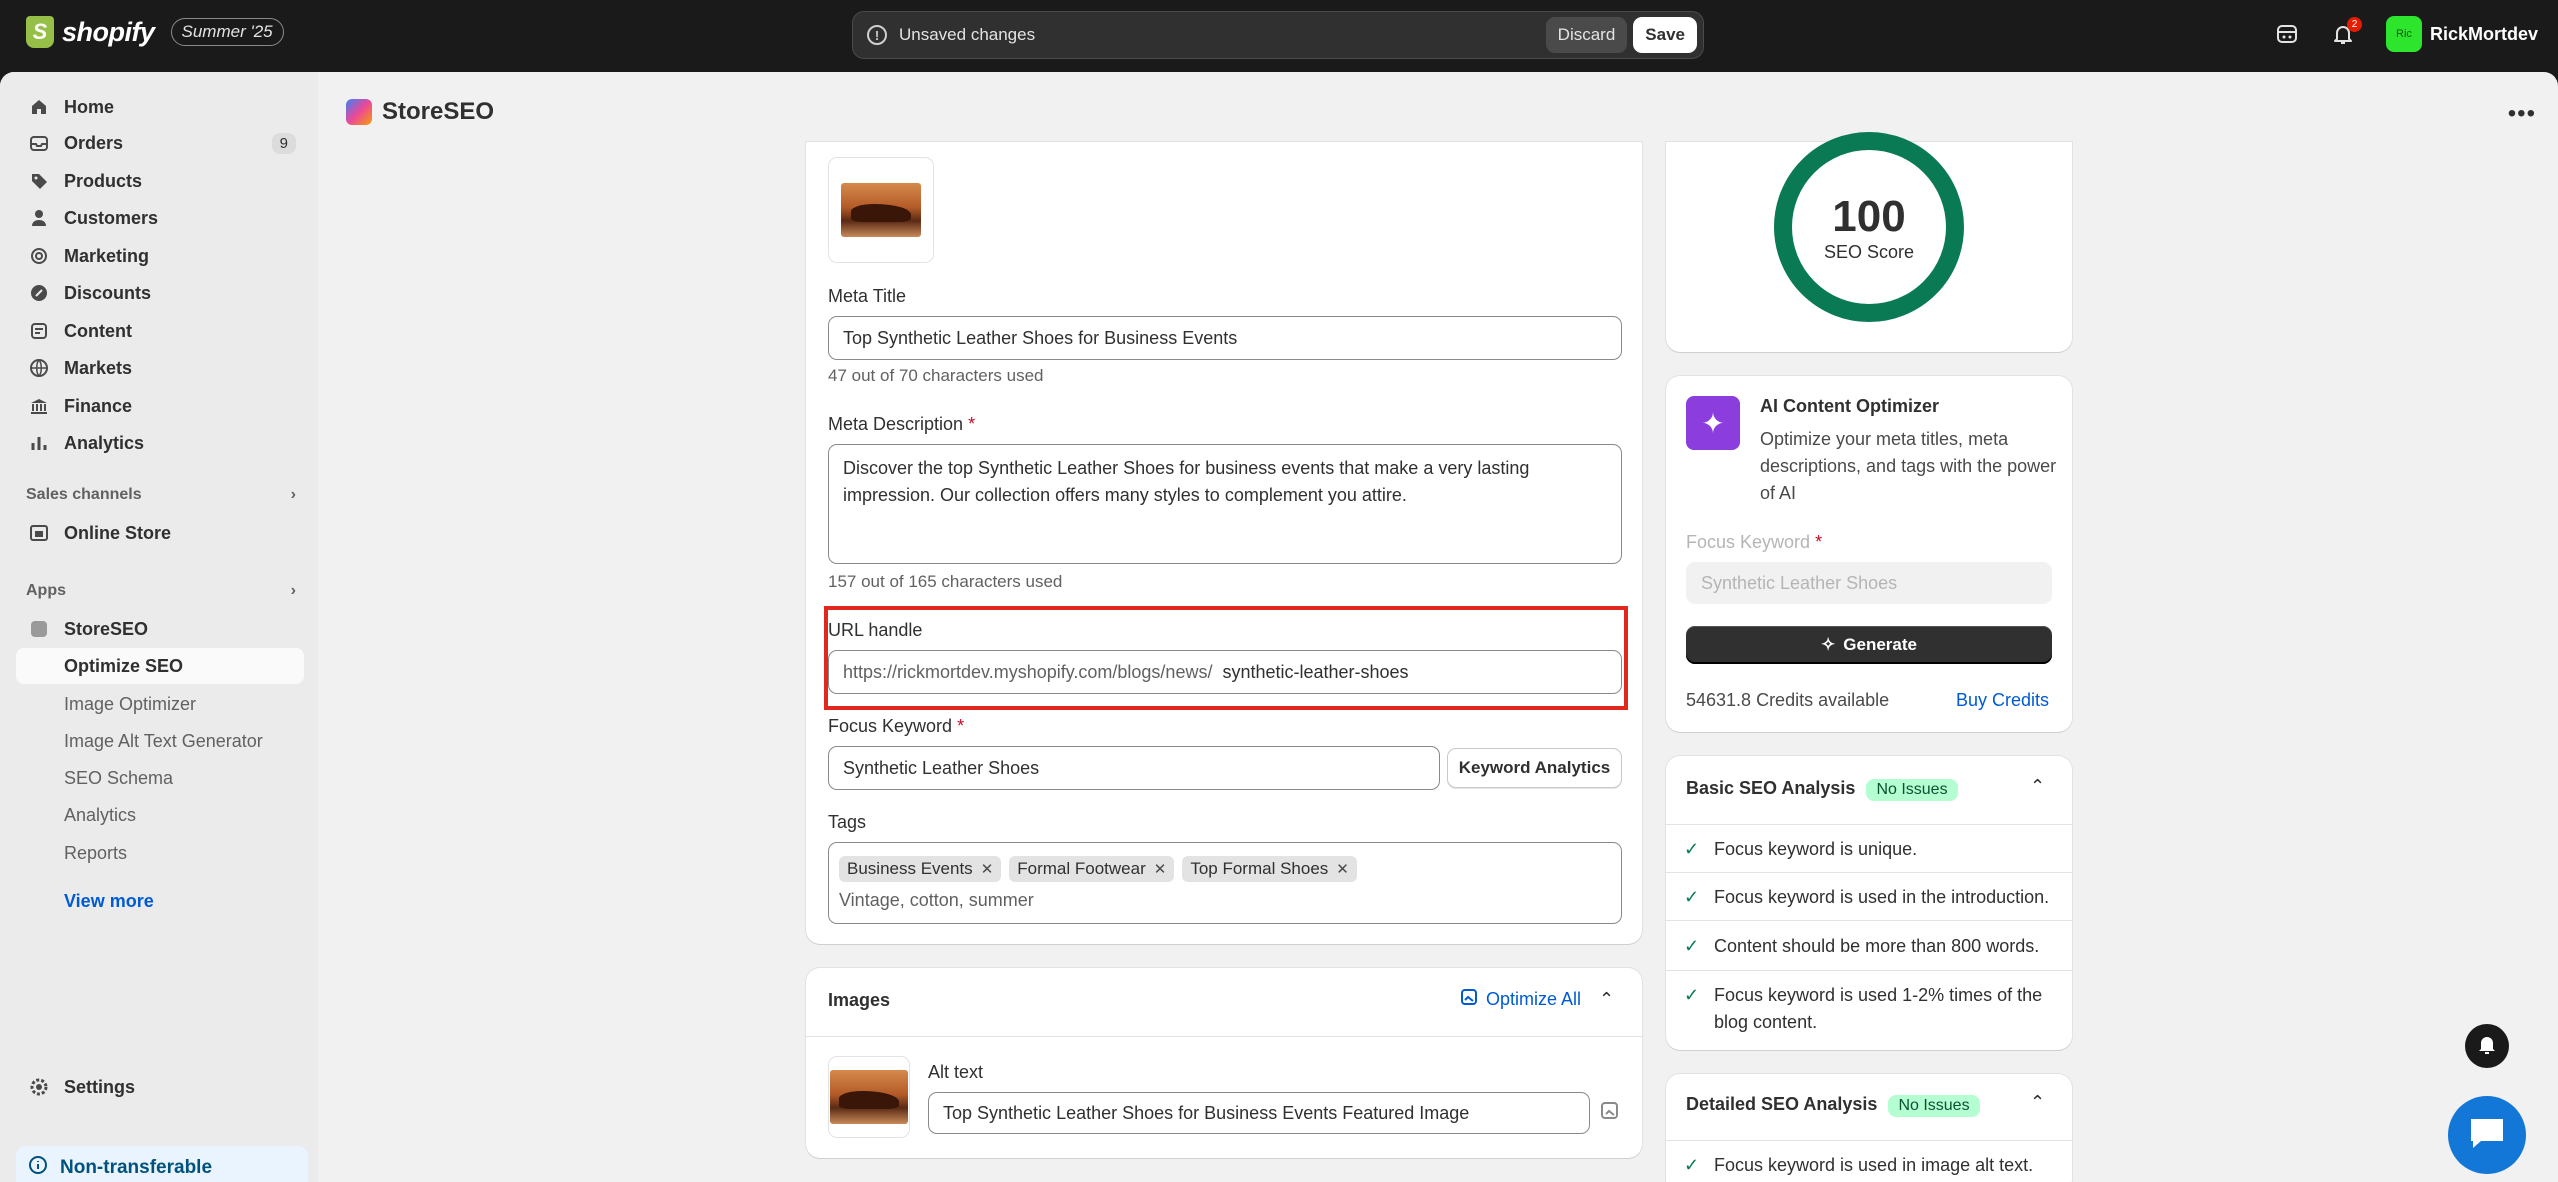 The image size is (2558, 1182). What do you see at coordinates (98, 405) in the screenshot?
I see `sidebar-item-label: Finance` at bounding box center [98, 405].